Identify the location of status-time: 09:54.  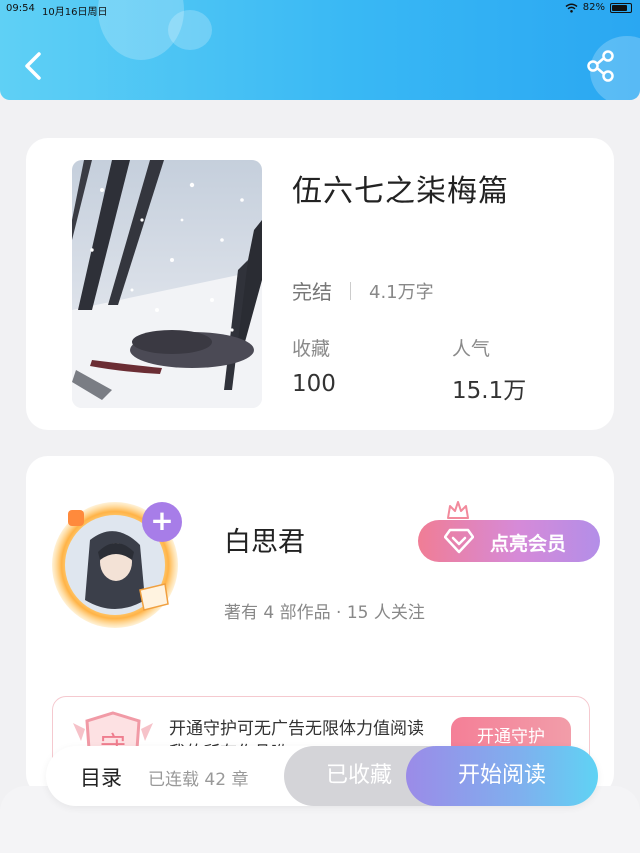
(20, 8).